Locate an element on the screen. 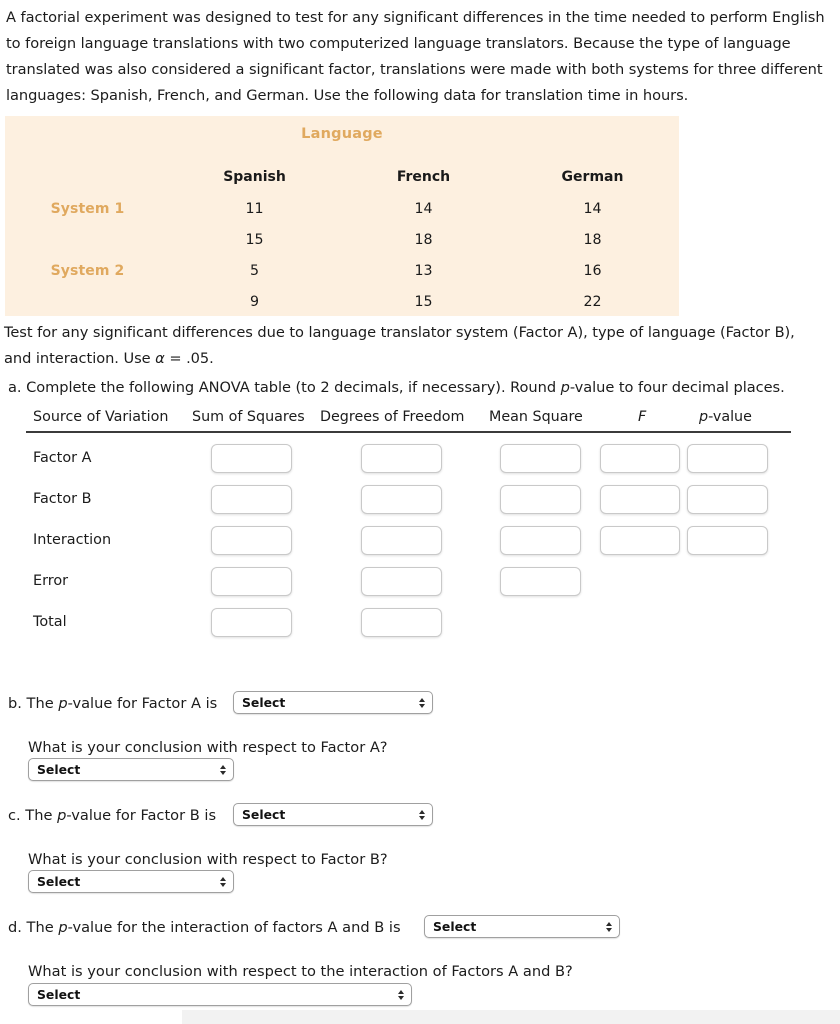 This screenshot has height=1024, width=840. anova-row-label-total: Total is located at coordinates (50, 622).